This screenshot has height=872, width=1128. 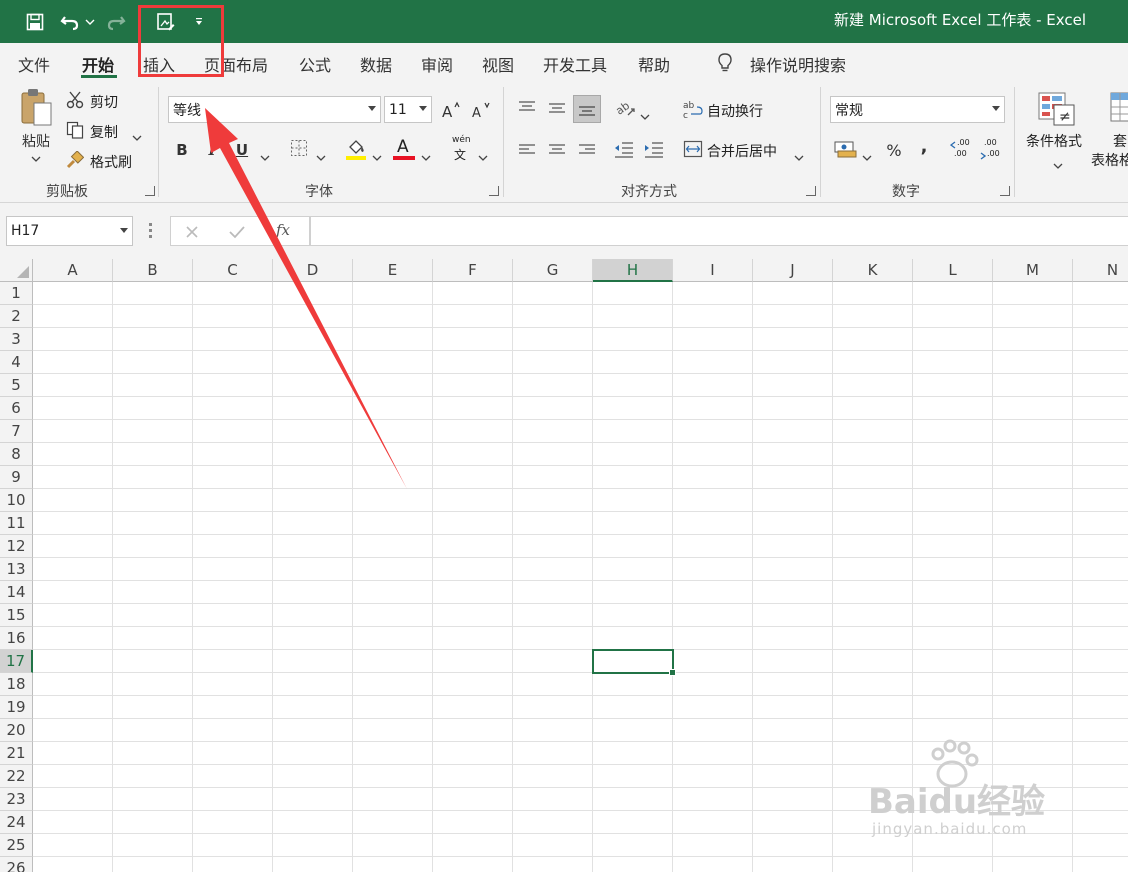 What do you see at coordinates (553, 408) in the screenshot?
I see `cell-g6` at bounding box center [553, 408].